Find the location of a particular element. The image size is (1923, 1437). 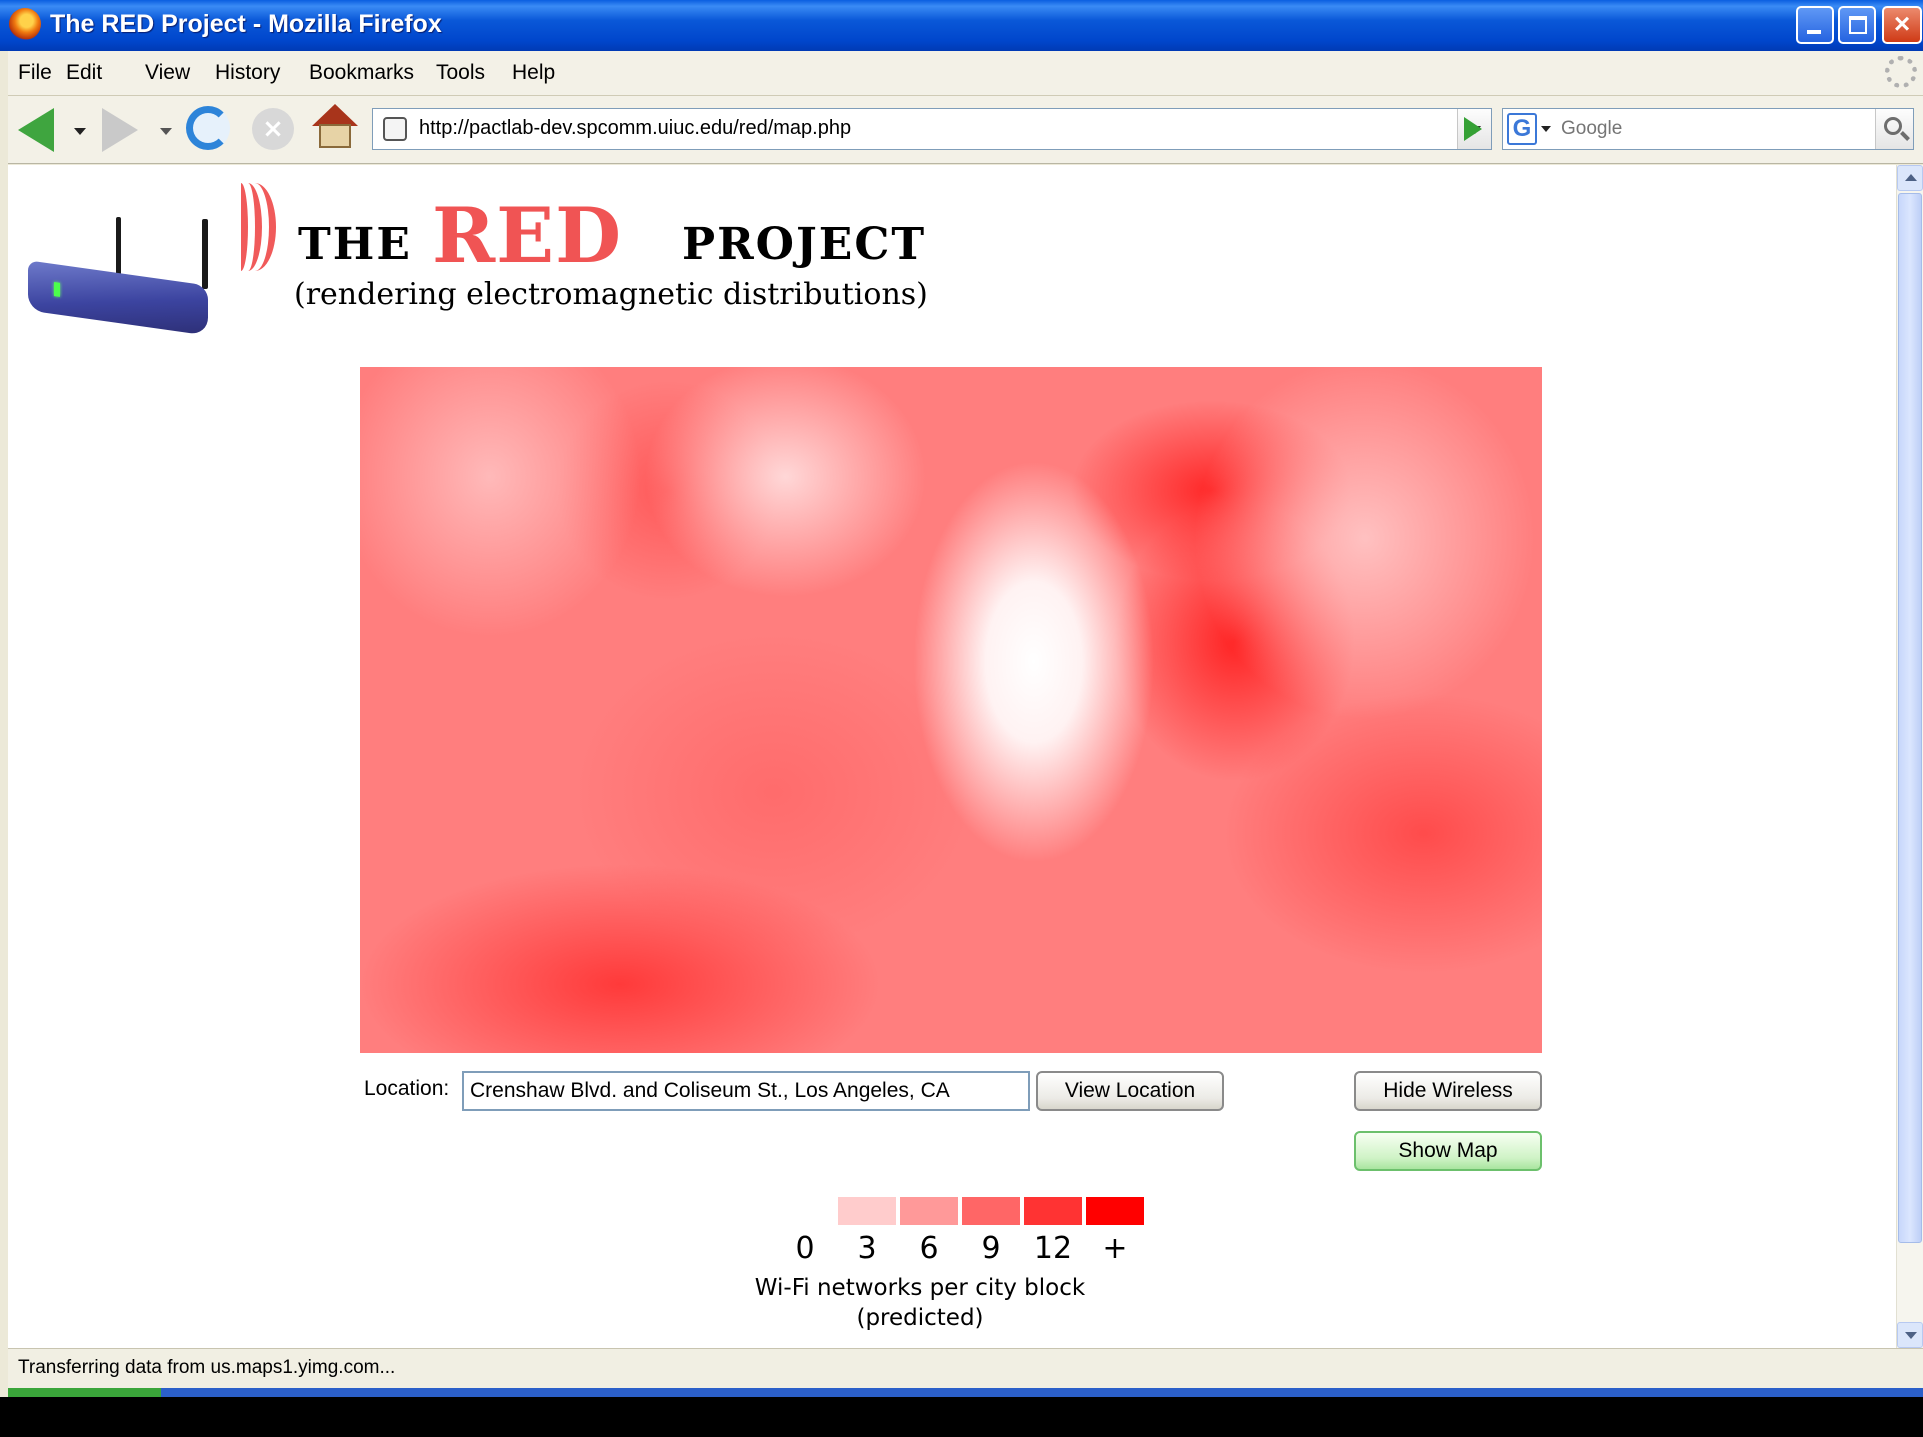

close-icon: × is located at coordinates (1902, 23).